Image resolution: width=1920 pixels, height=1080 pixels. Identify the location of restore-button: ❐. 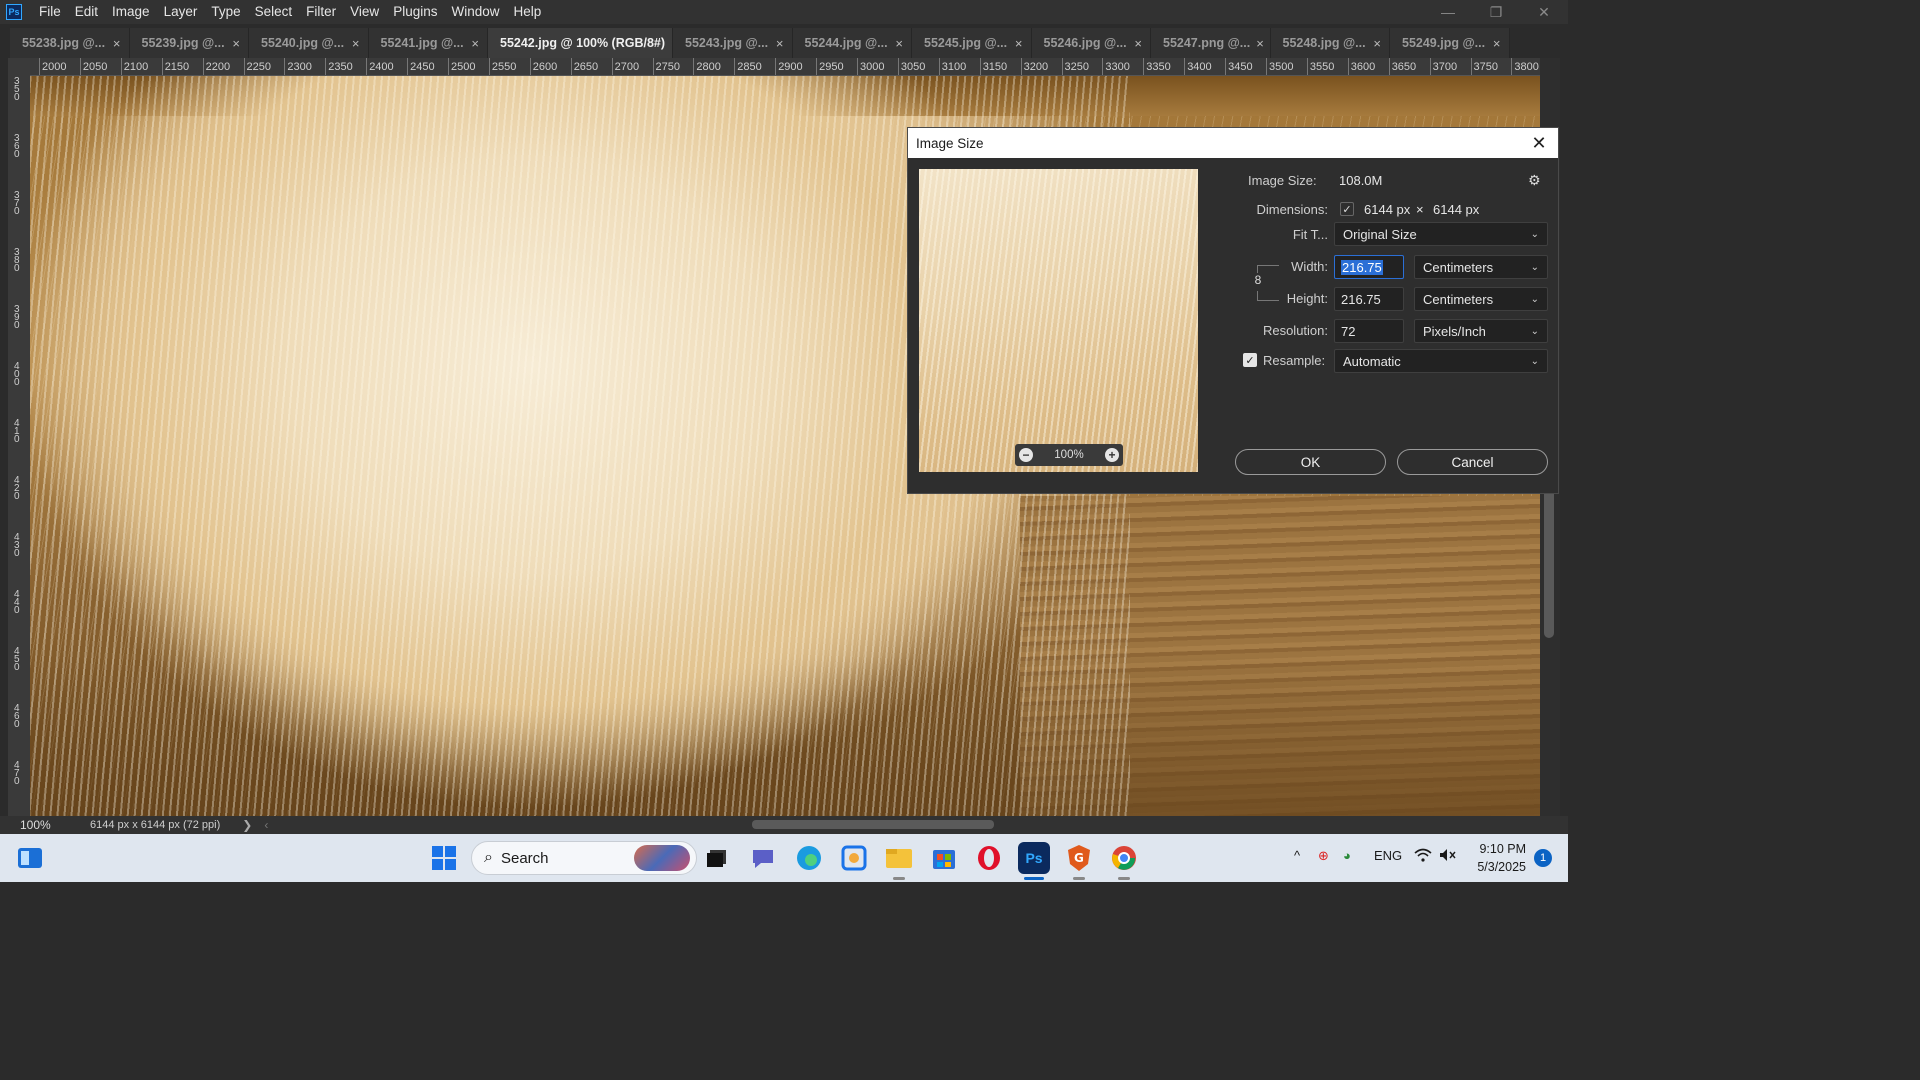
(1496, 12).